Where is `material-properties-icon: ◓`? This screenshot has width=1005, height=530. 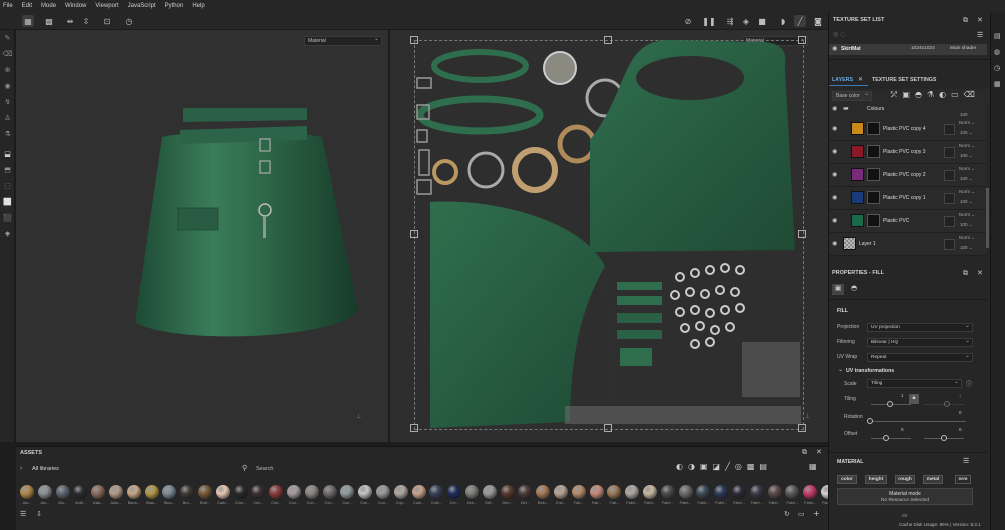 material-properties-icon: ◓ is located at coordinates (854, 289).